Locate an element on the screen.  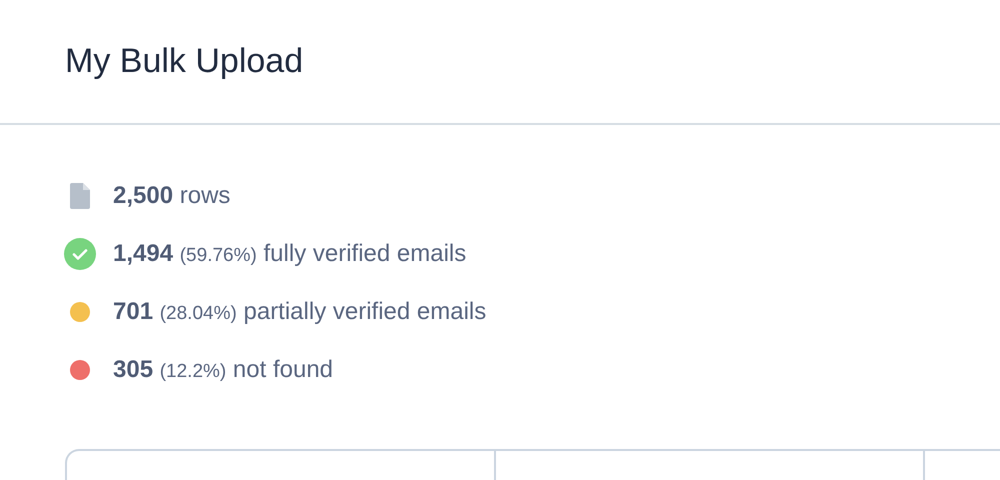
stat-text: 701 (28.04%) partially verified emails is located at coordinates (299, 312).